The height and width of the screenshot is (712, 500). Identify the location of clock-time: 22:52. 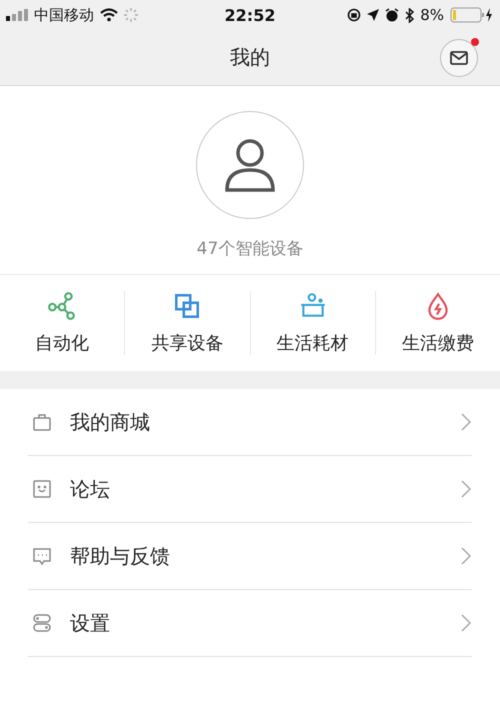
(250, 15).